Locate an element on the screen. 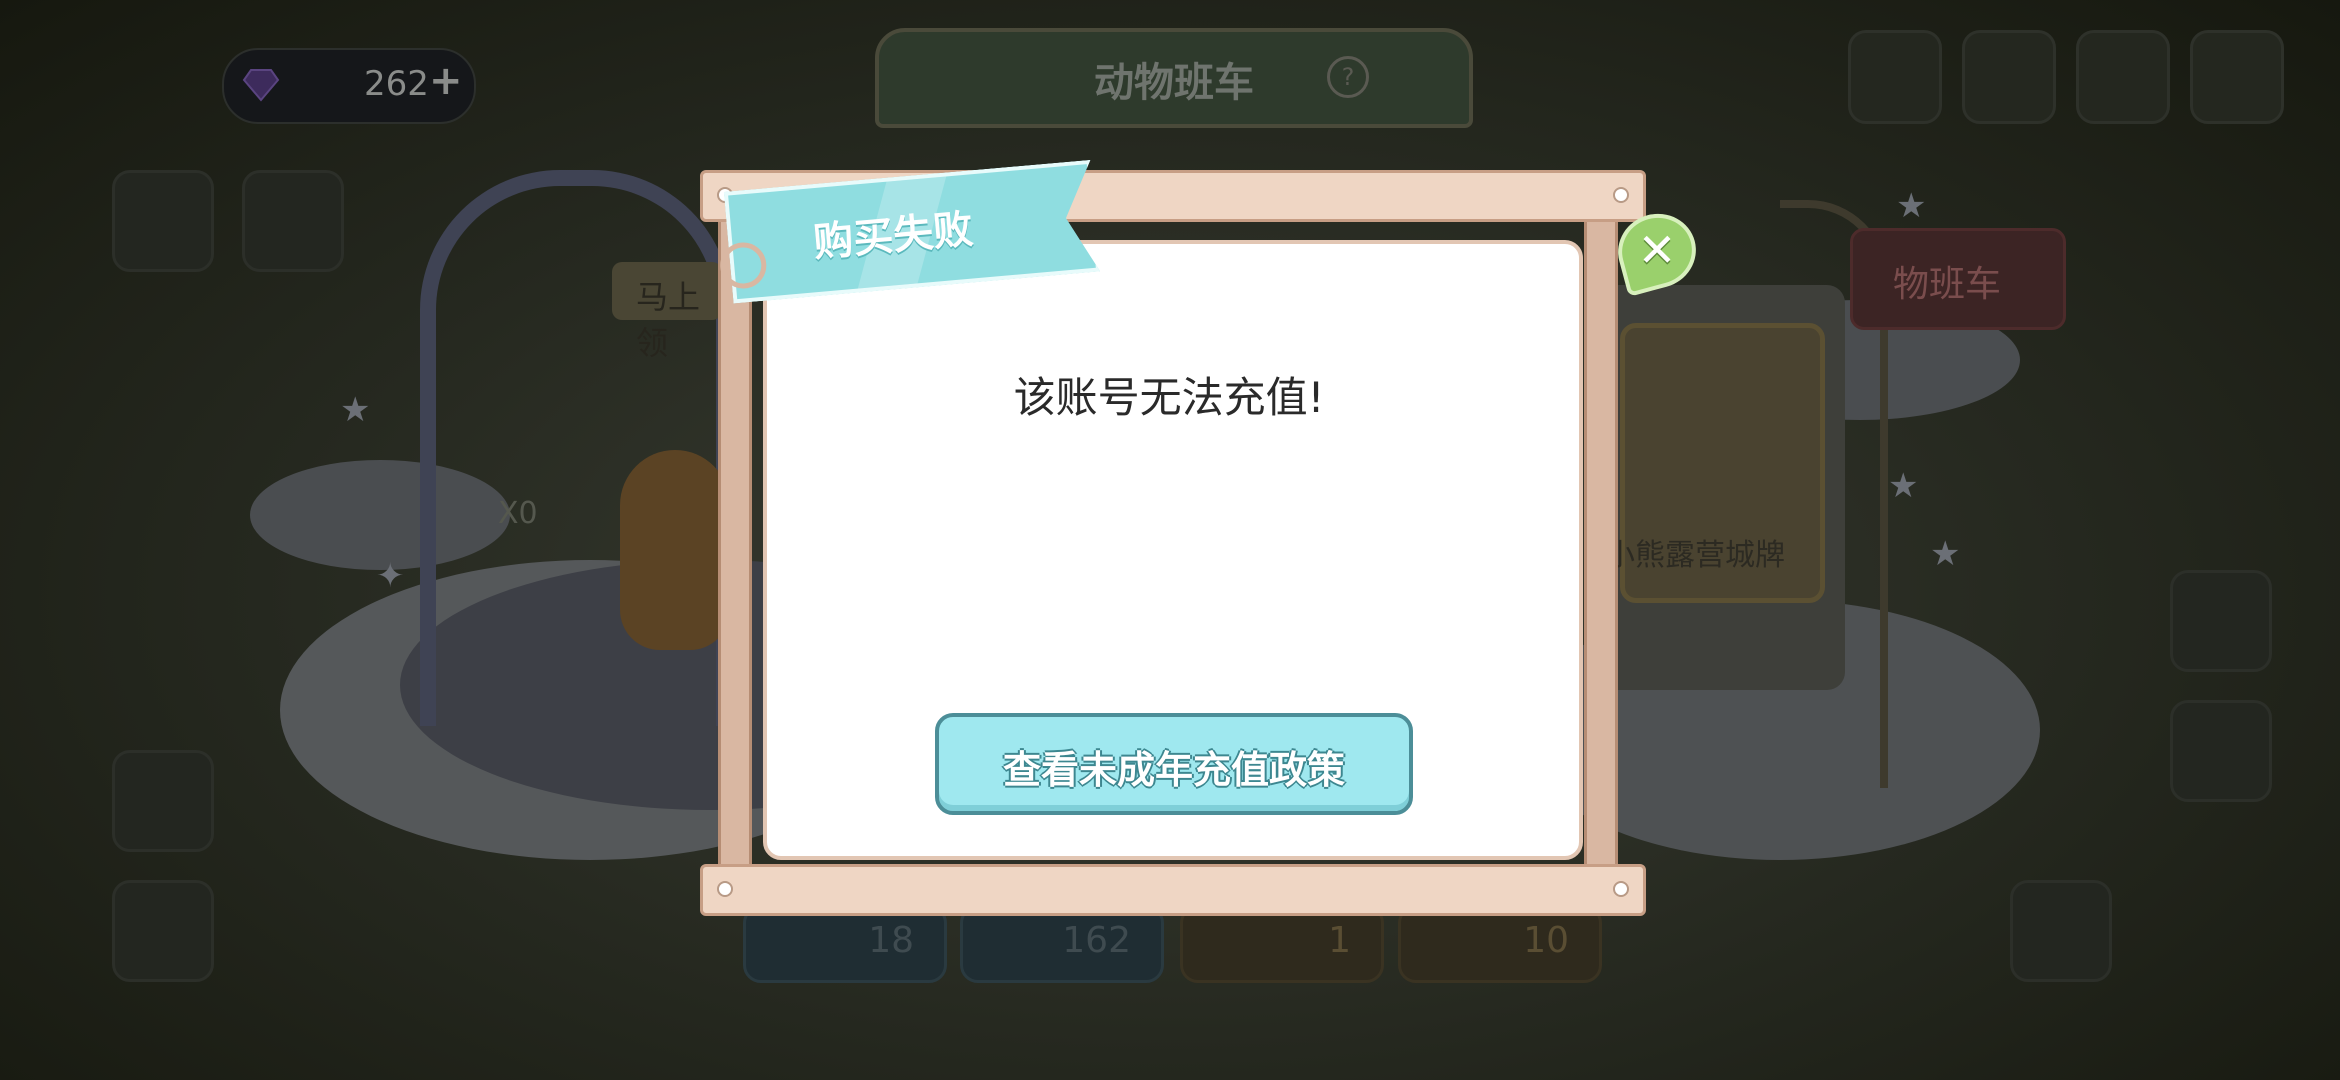  view-minor-recharge-policy-button: 查看未成年充值政策 is located at coordinates (1174, 764).